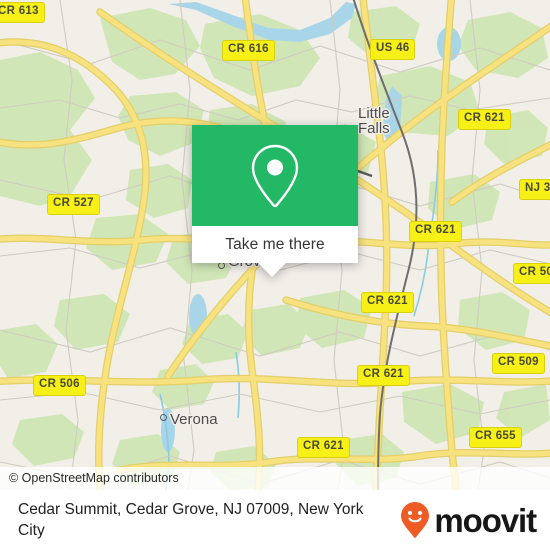  I want to click on popup-footer: Take me there, so click(275, 244).